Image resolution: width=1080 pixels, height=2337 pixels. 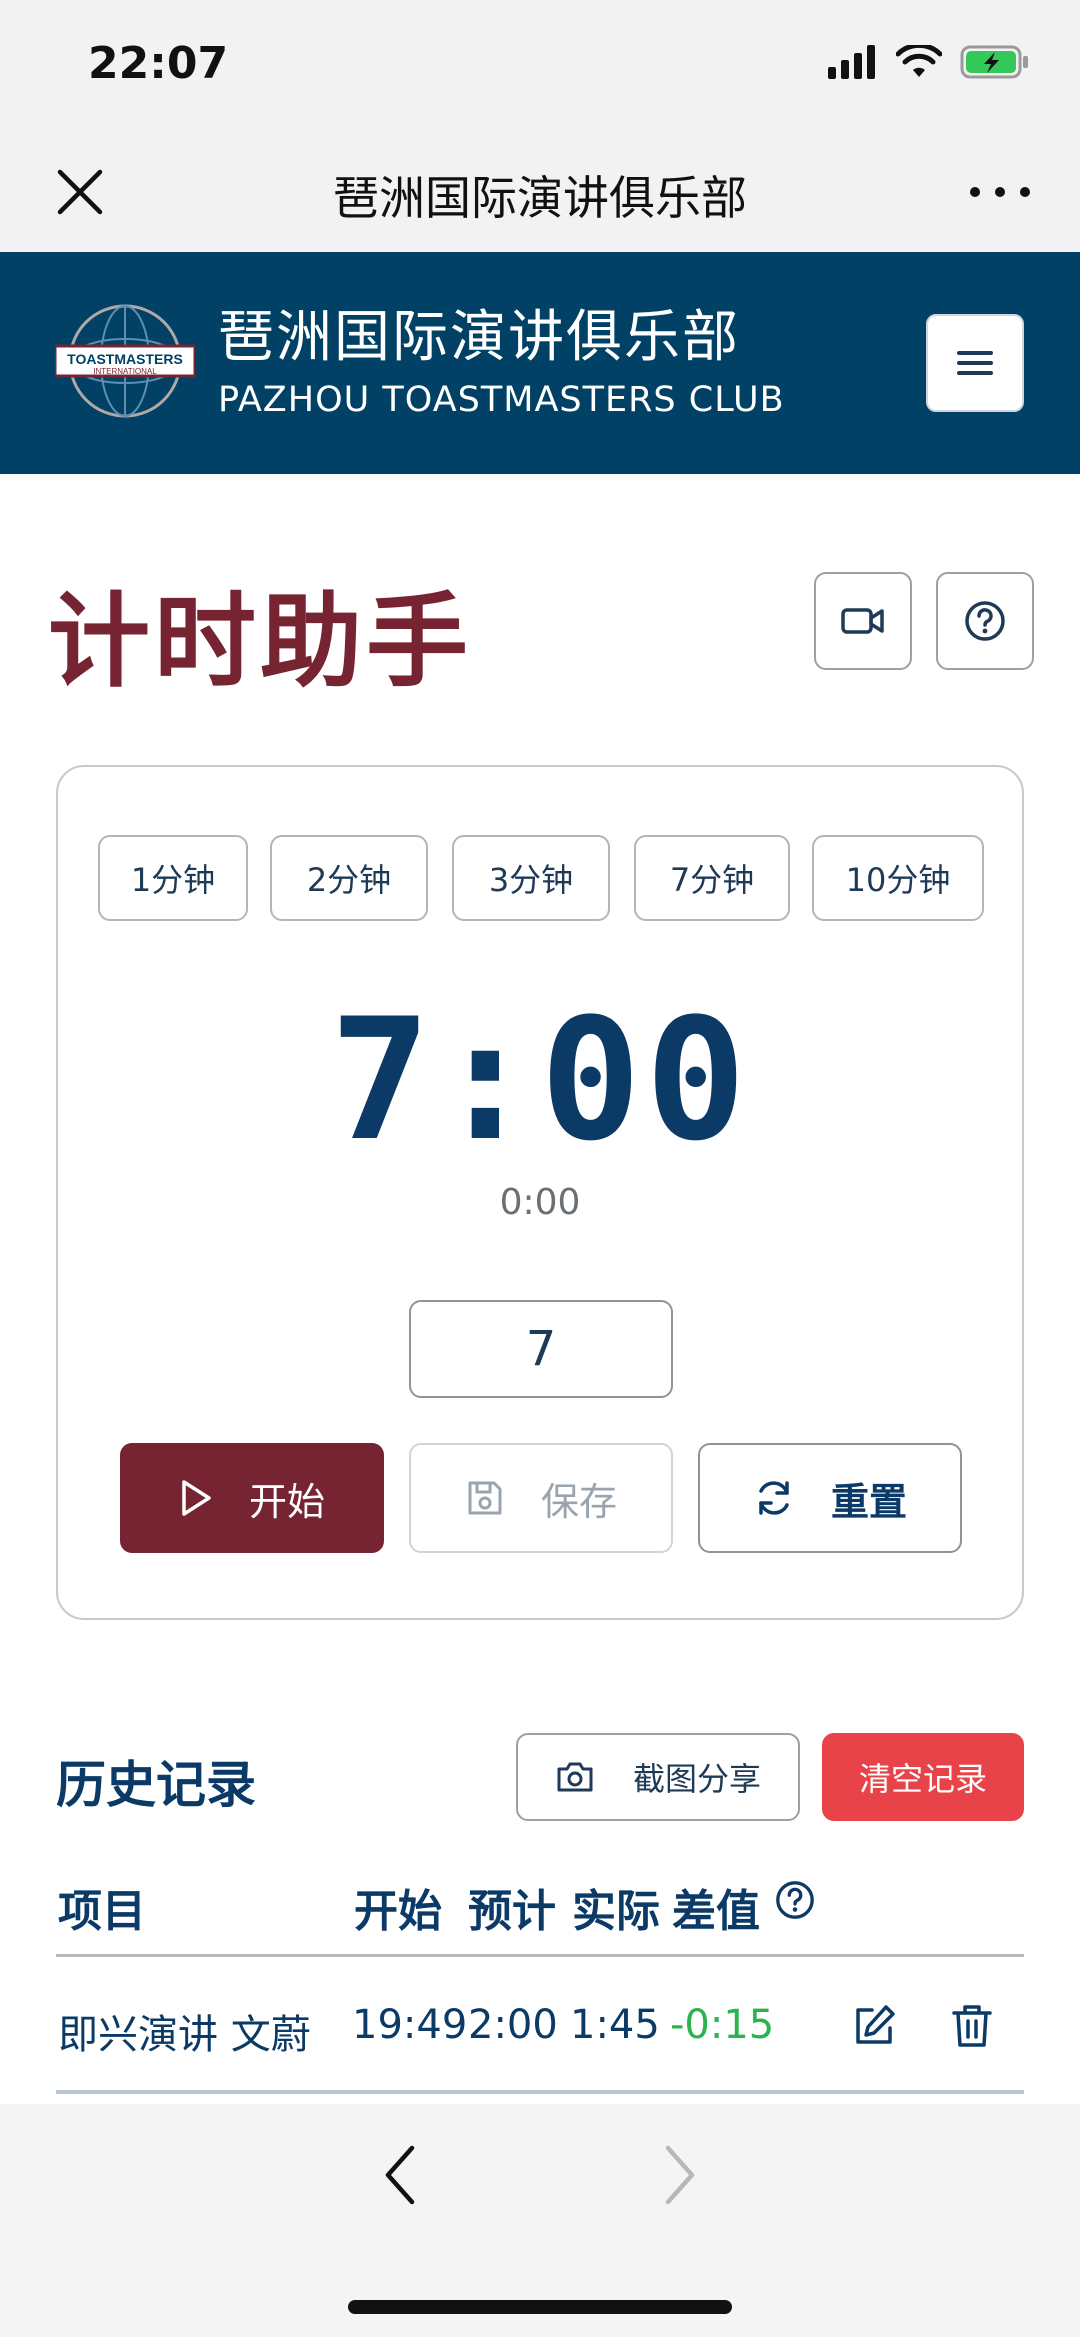 I want to click on clear-history-button: 清空记录, so click(x=923, y=1777).